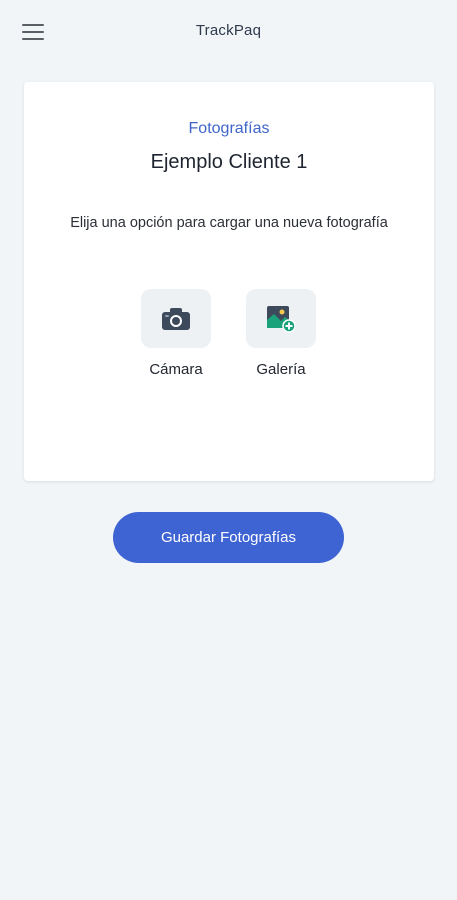 Image resolution: width=457 pixels, height=900 pixels. I want to click on gallery-add-icon, so click(281, 319).